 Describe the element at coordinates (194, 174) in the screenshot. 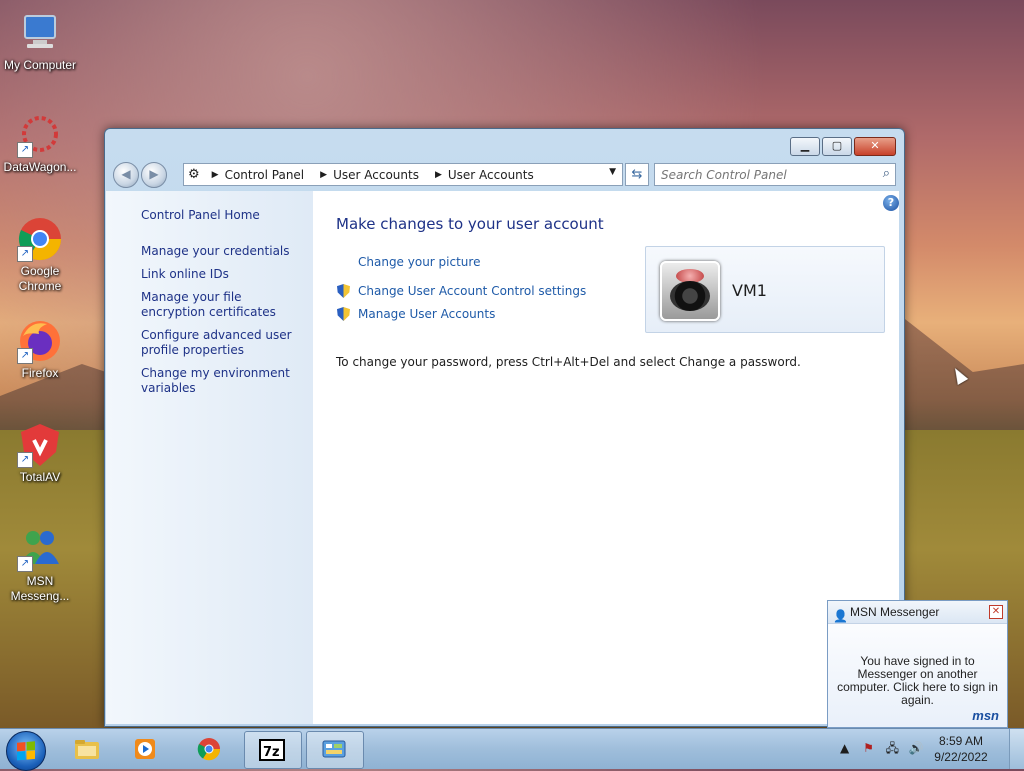

I see `control-panel-icon: ⚙` at that location.